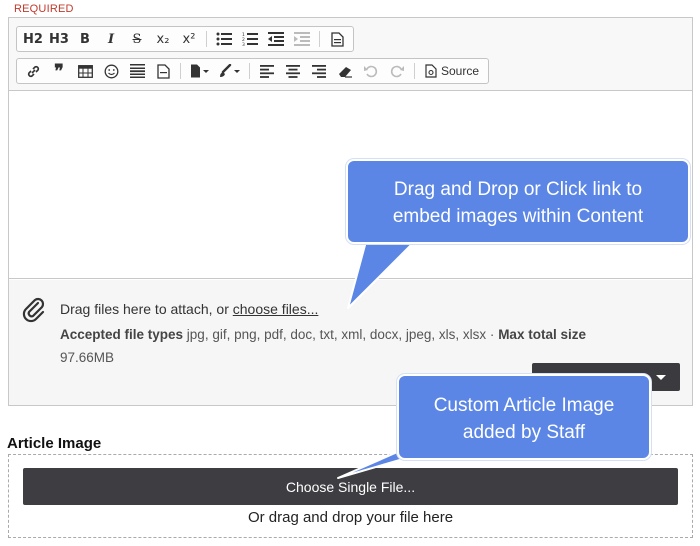 This screenshot has width=700, height=546. I want to click on caret-down-icon, so click(661, 377).